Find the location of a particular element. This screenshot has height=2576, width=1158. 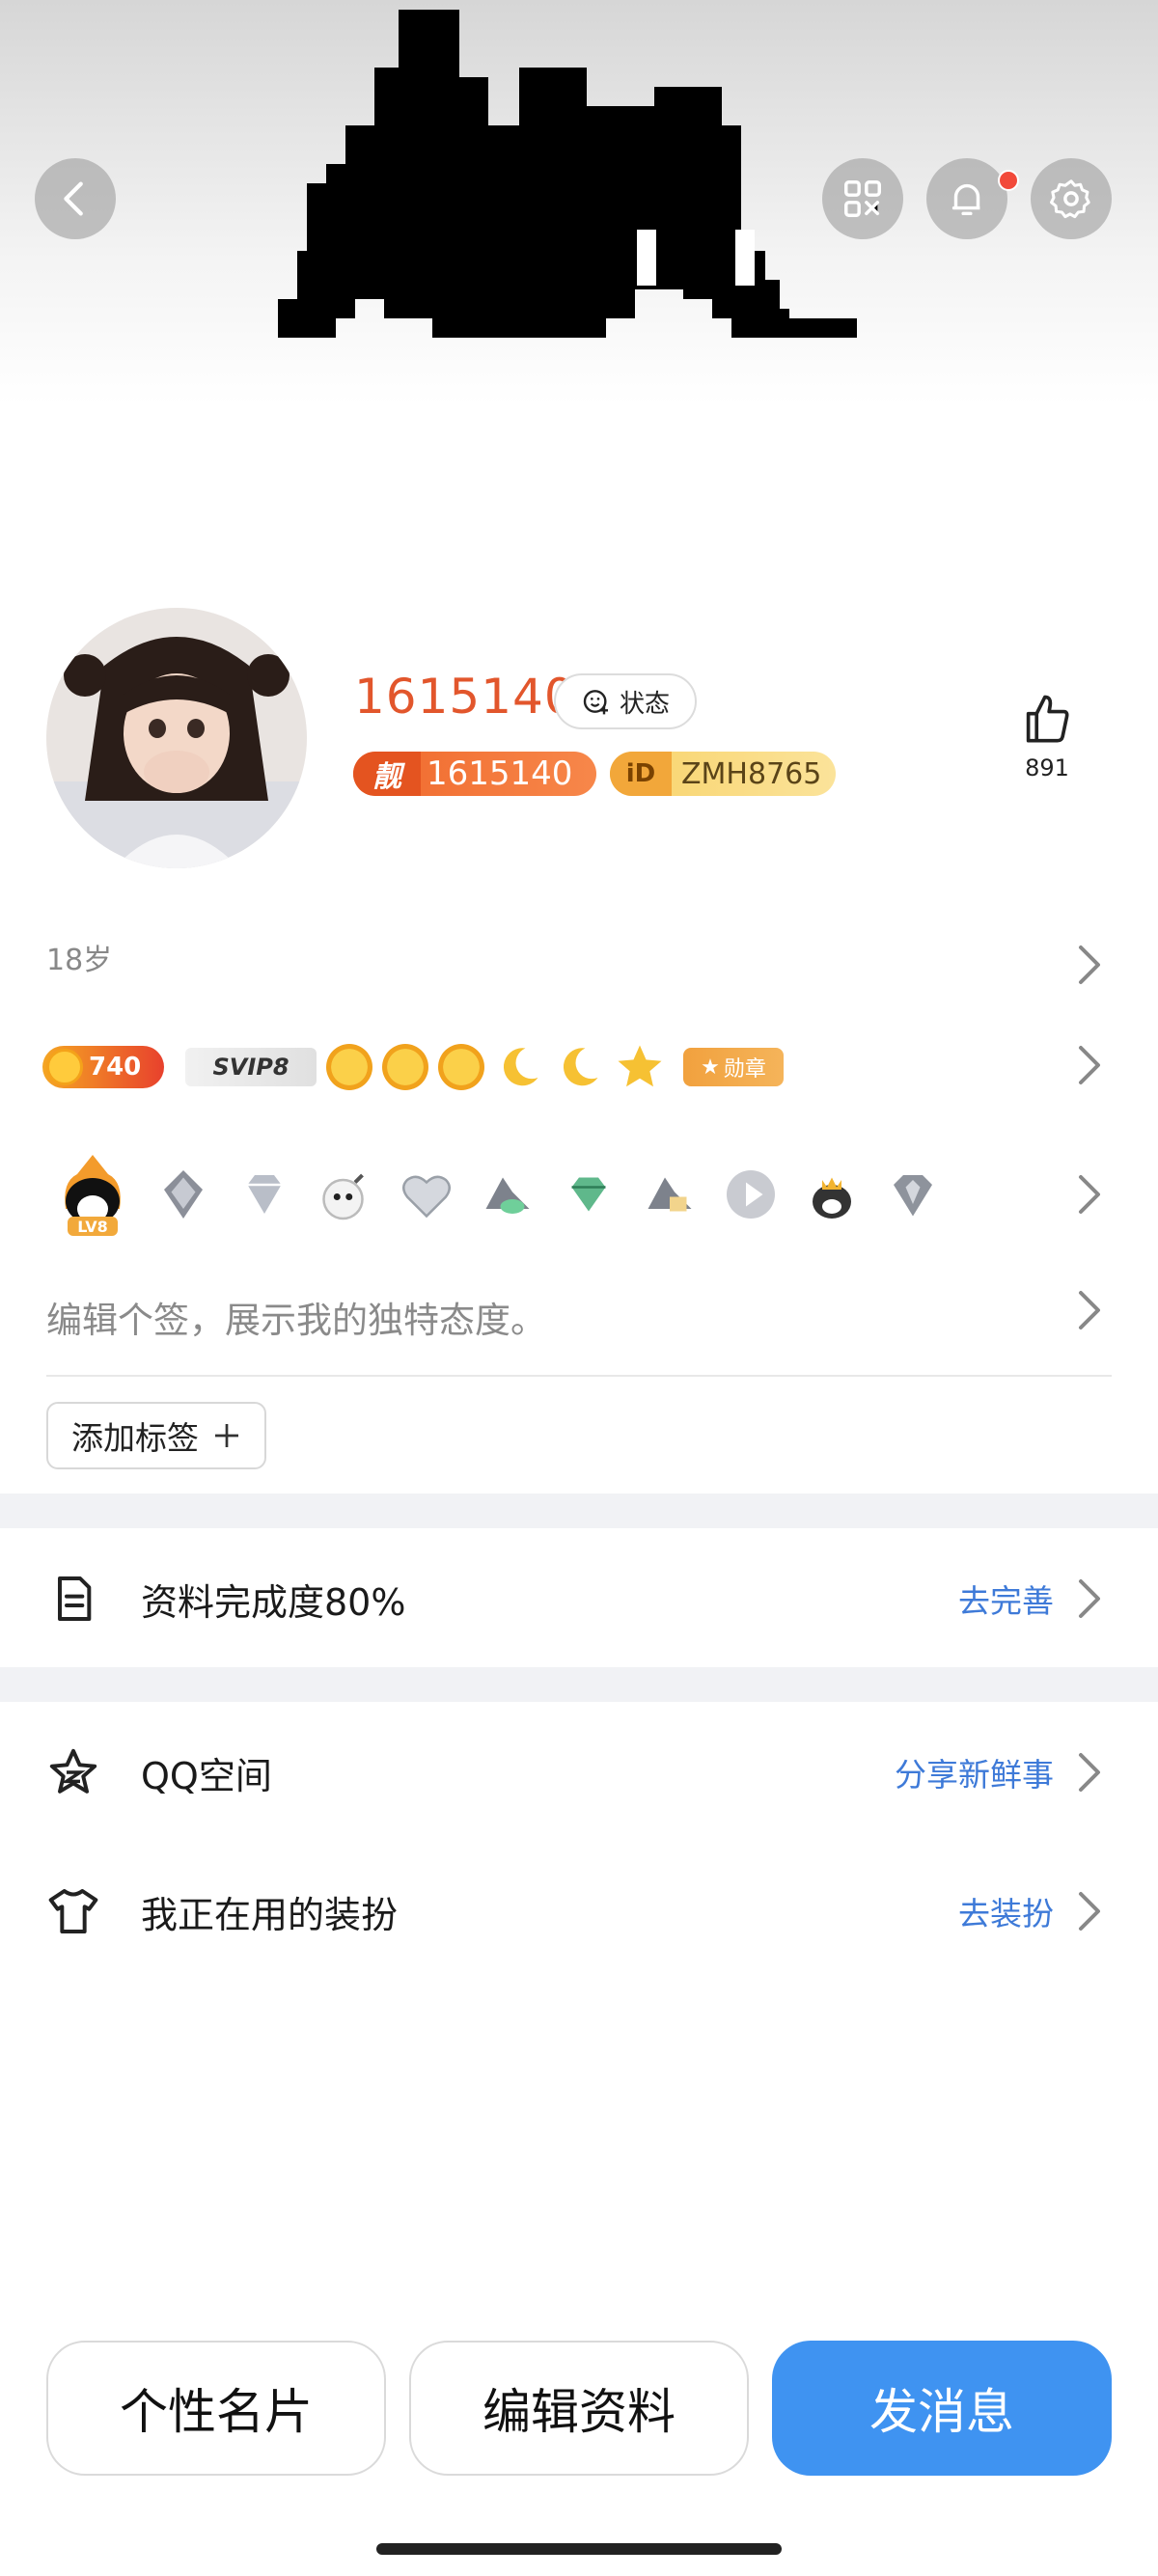

medal-badge: ★ 勋章 is located at coordinates (733, 1067).